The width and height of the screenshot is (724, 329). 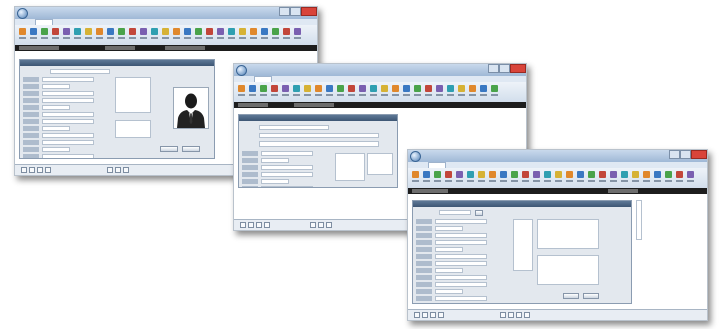 I want to click on save-button, so click(x=571, y=296).